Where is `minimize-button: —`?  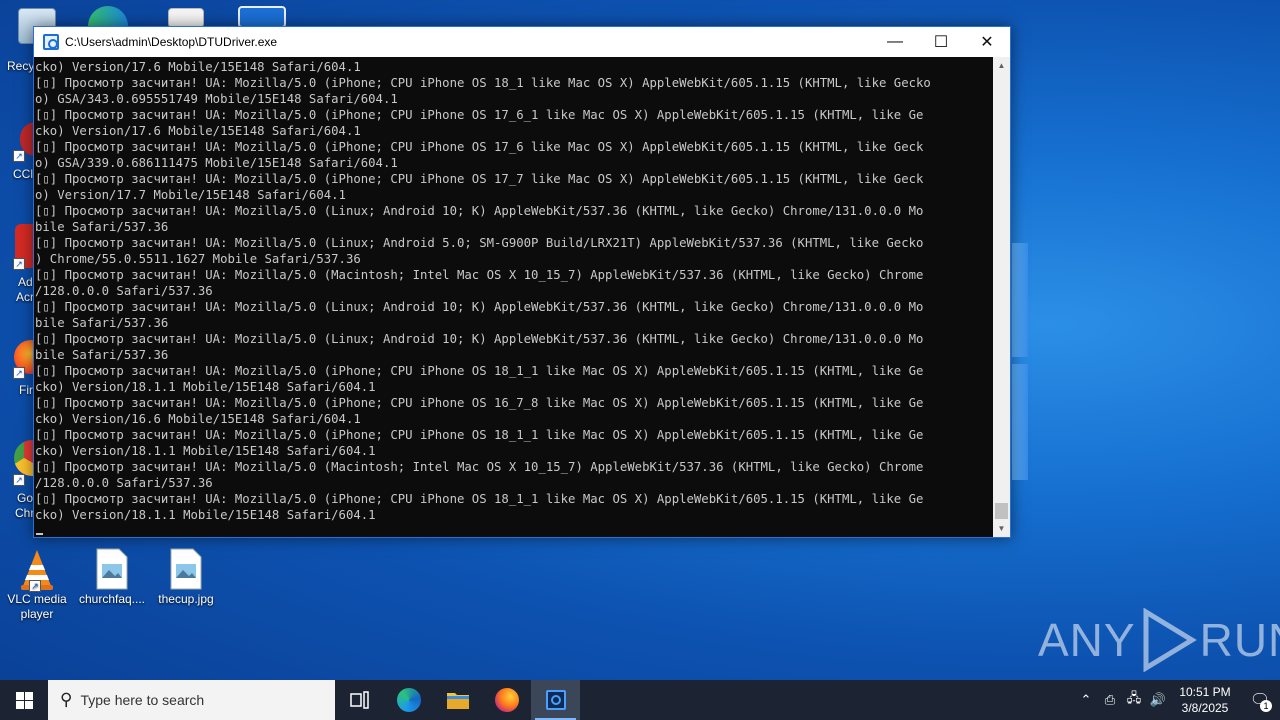 minimize-button: — is located at coordinates (895, 42).